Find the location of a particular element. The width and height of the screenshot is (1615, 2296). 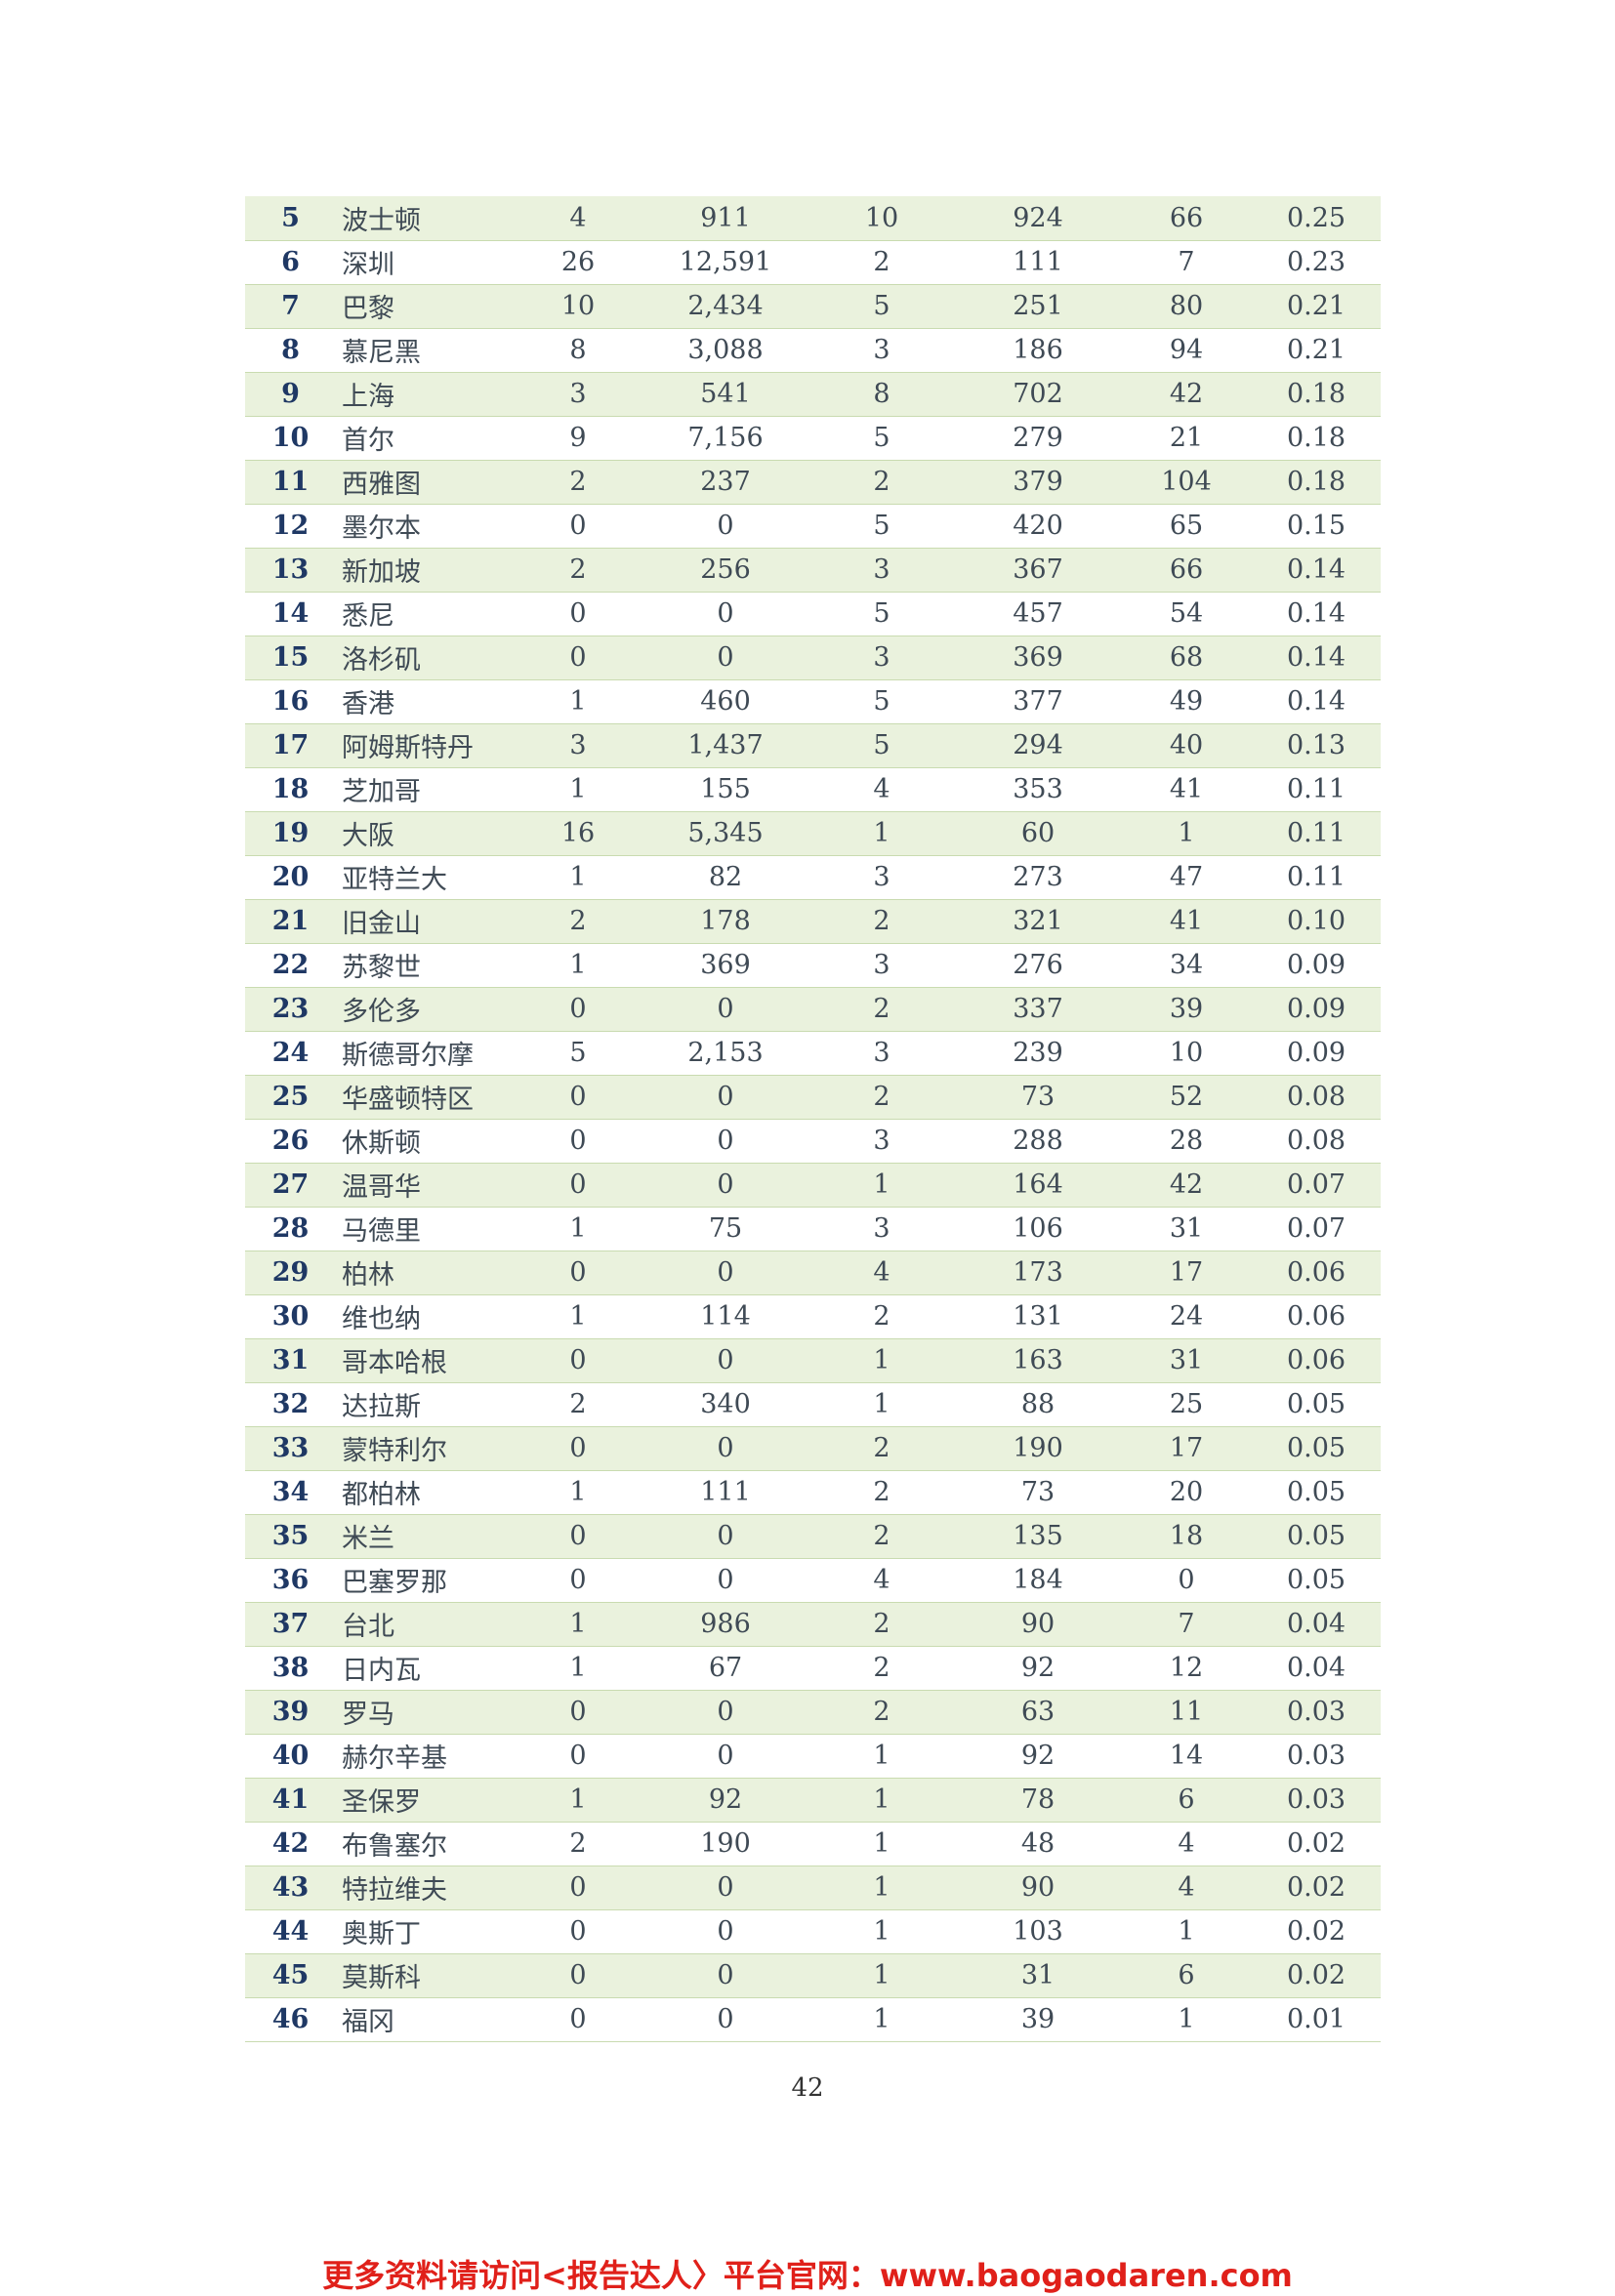

city-cell: 芝加哥 is located at coordinates (425, 789).